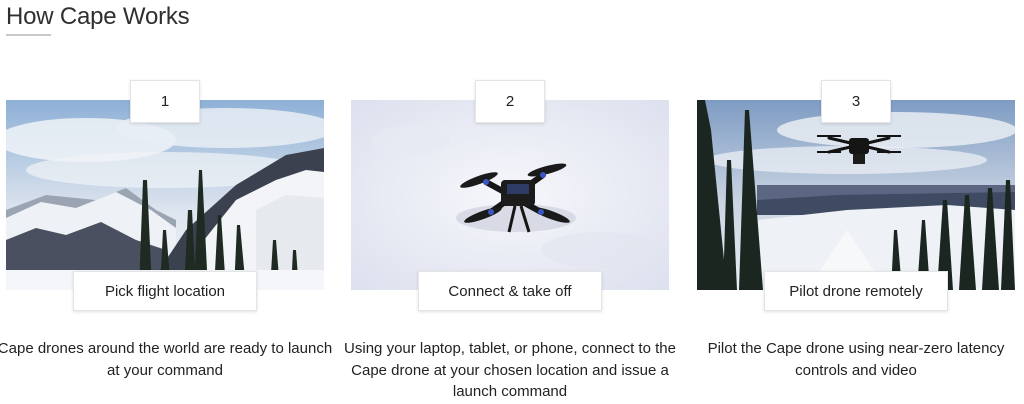 The width and height of the screenshot is (1024, 404). What do you see at coordinates (510, 291) in the screenshot?
I see `step-label-2: Connect & take off` at bounding box center [510, 291].